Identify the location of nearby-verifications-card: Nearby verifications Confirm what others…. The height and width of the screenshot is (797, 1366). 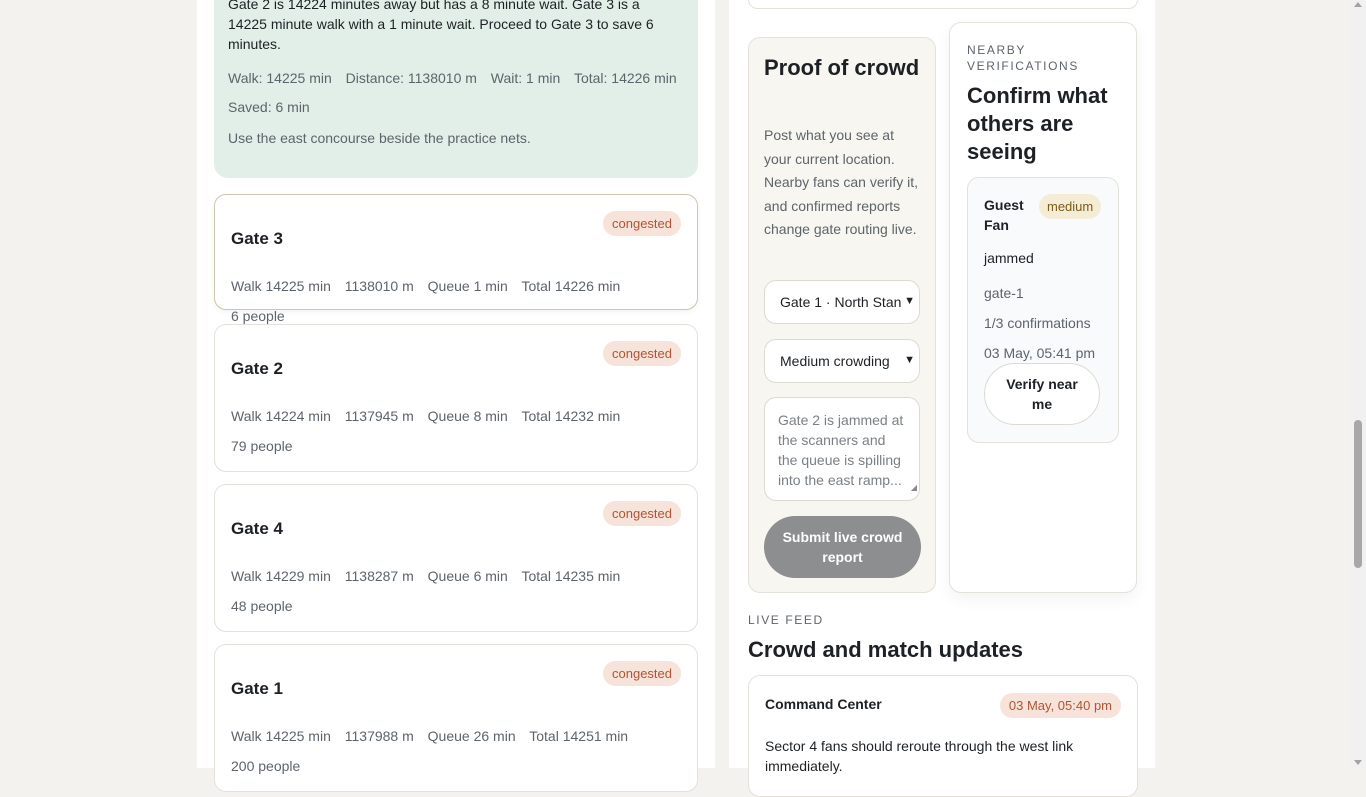
(1043, 307).